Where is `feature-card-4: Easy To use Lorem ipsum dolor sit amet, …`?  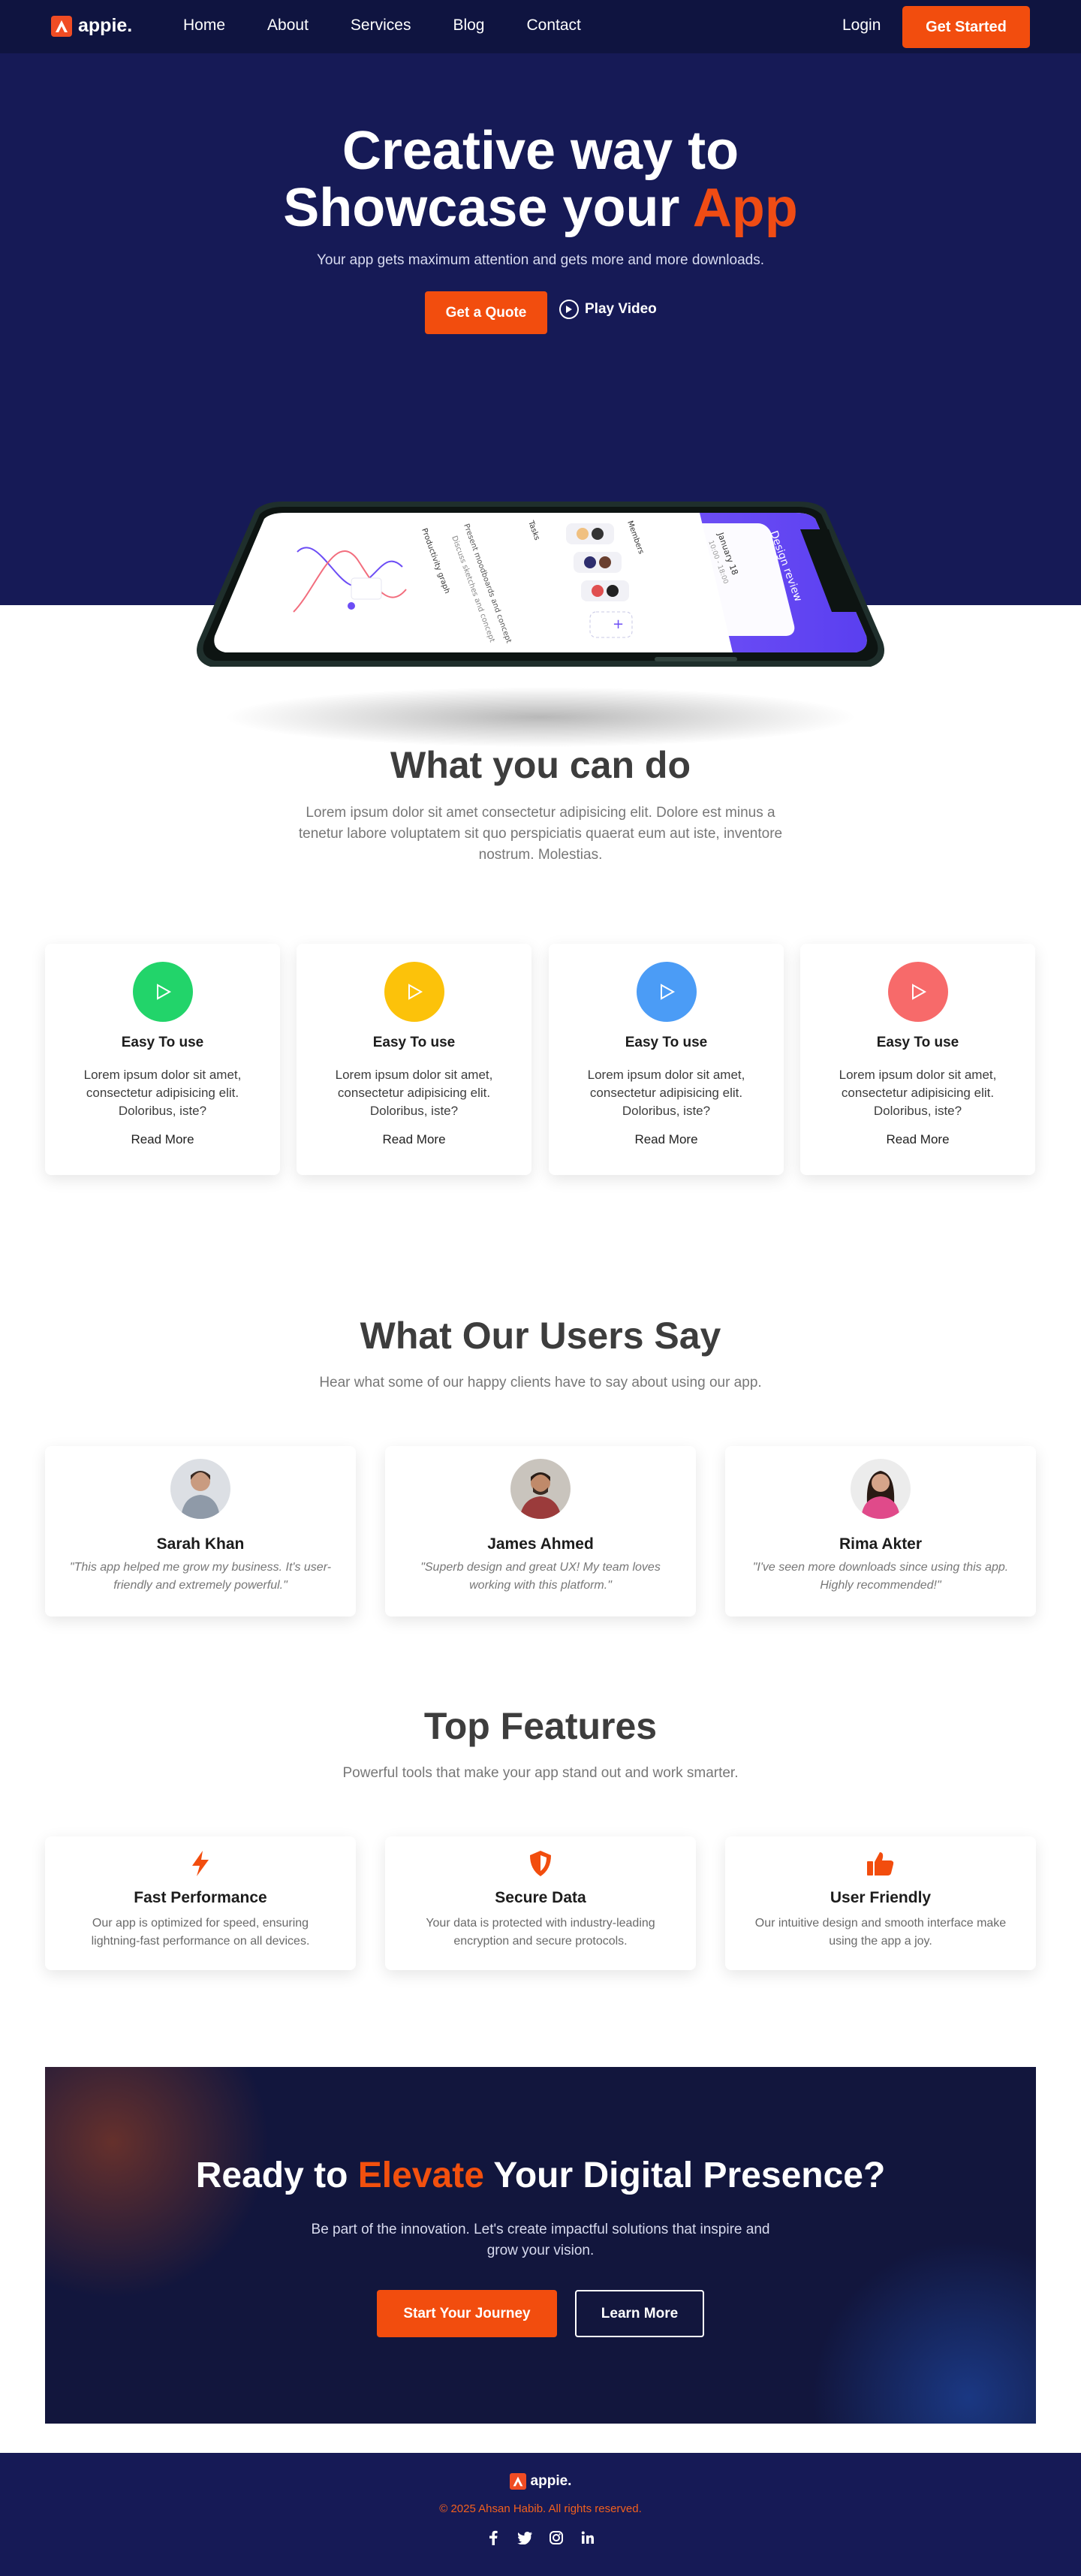
feature-card-4: Easy To use Lorem ipsum dolor sit amet, … is located at coordinates (917, 1059).